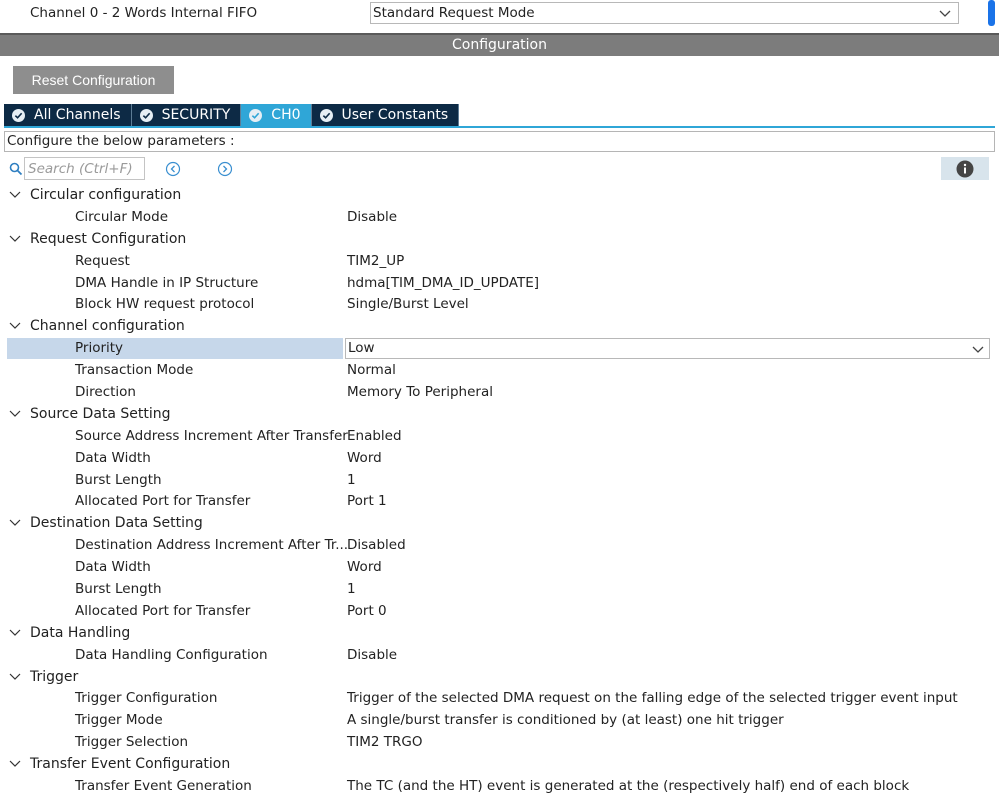  What do you see at coordinates (84, 168) in the screenshot?
I see `search-input` at bounding box center [84, 168].